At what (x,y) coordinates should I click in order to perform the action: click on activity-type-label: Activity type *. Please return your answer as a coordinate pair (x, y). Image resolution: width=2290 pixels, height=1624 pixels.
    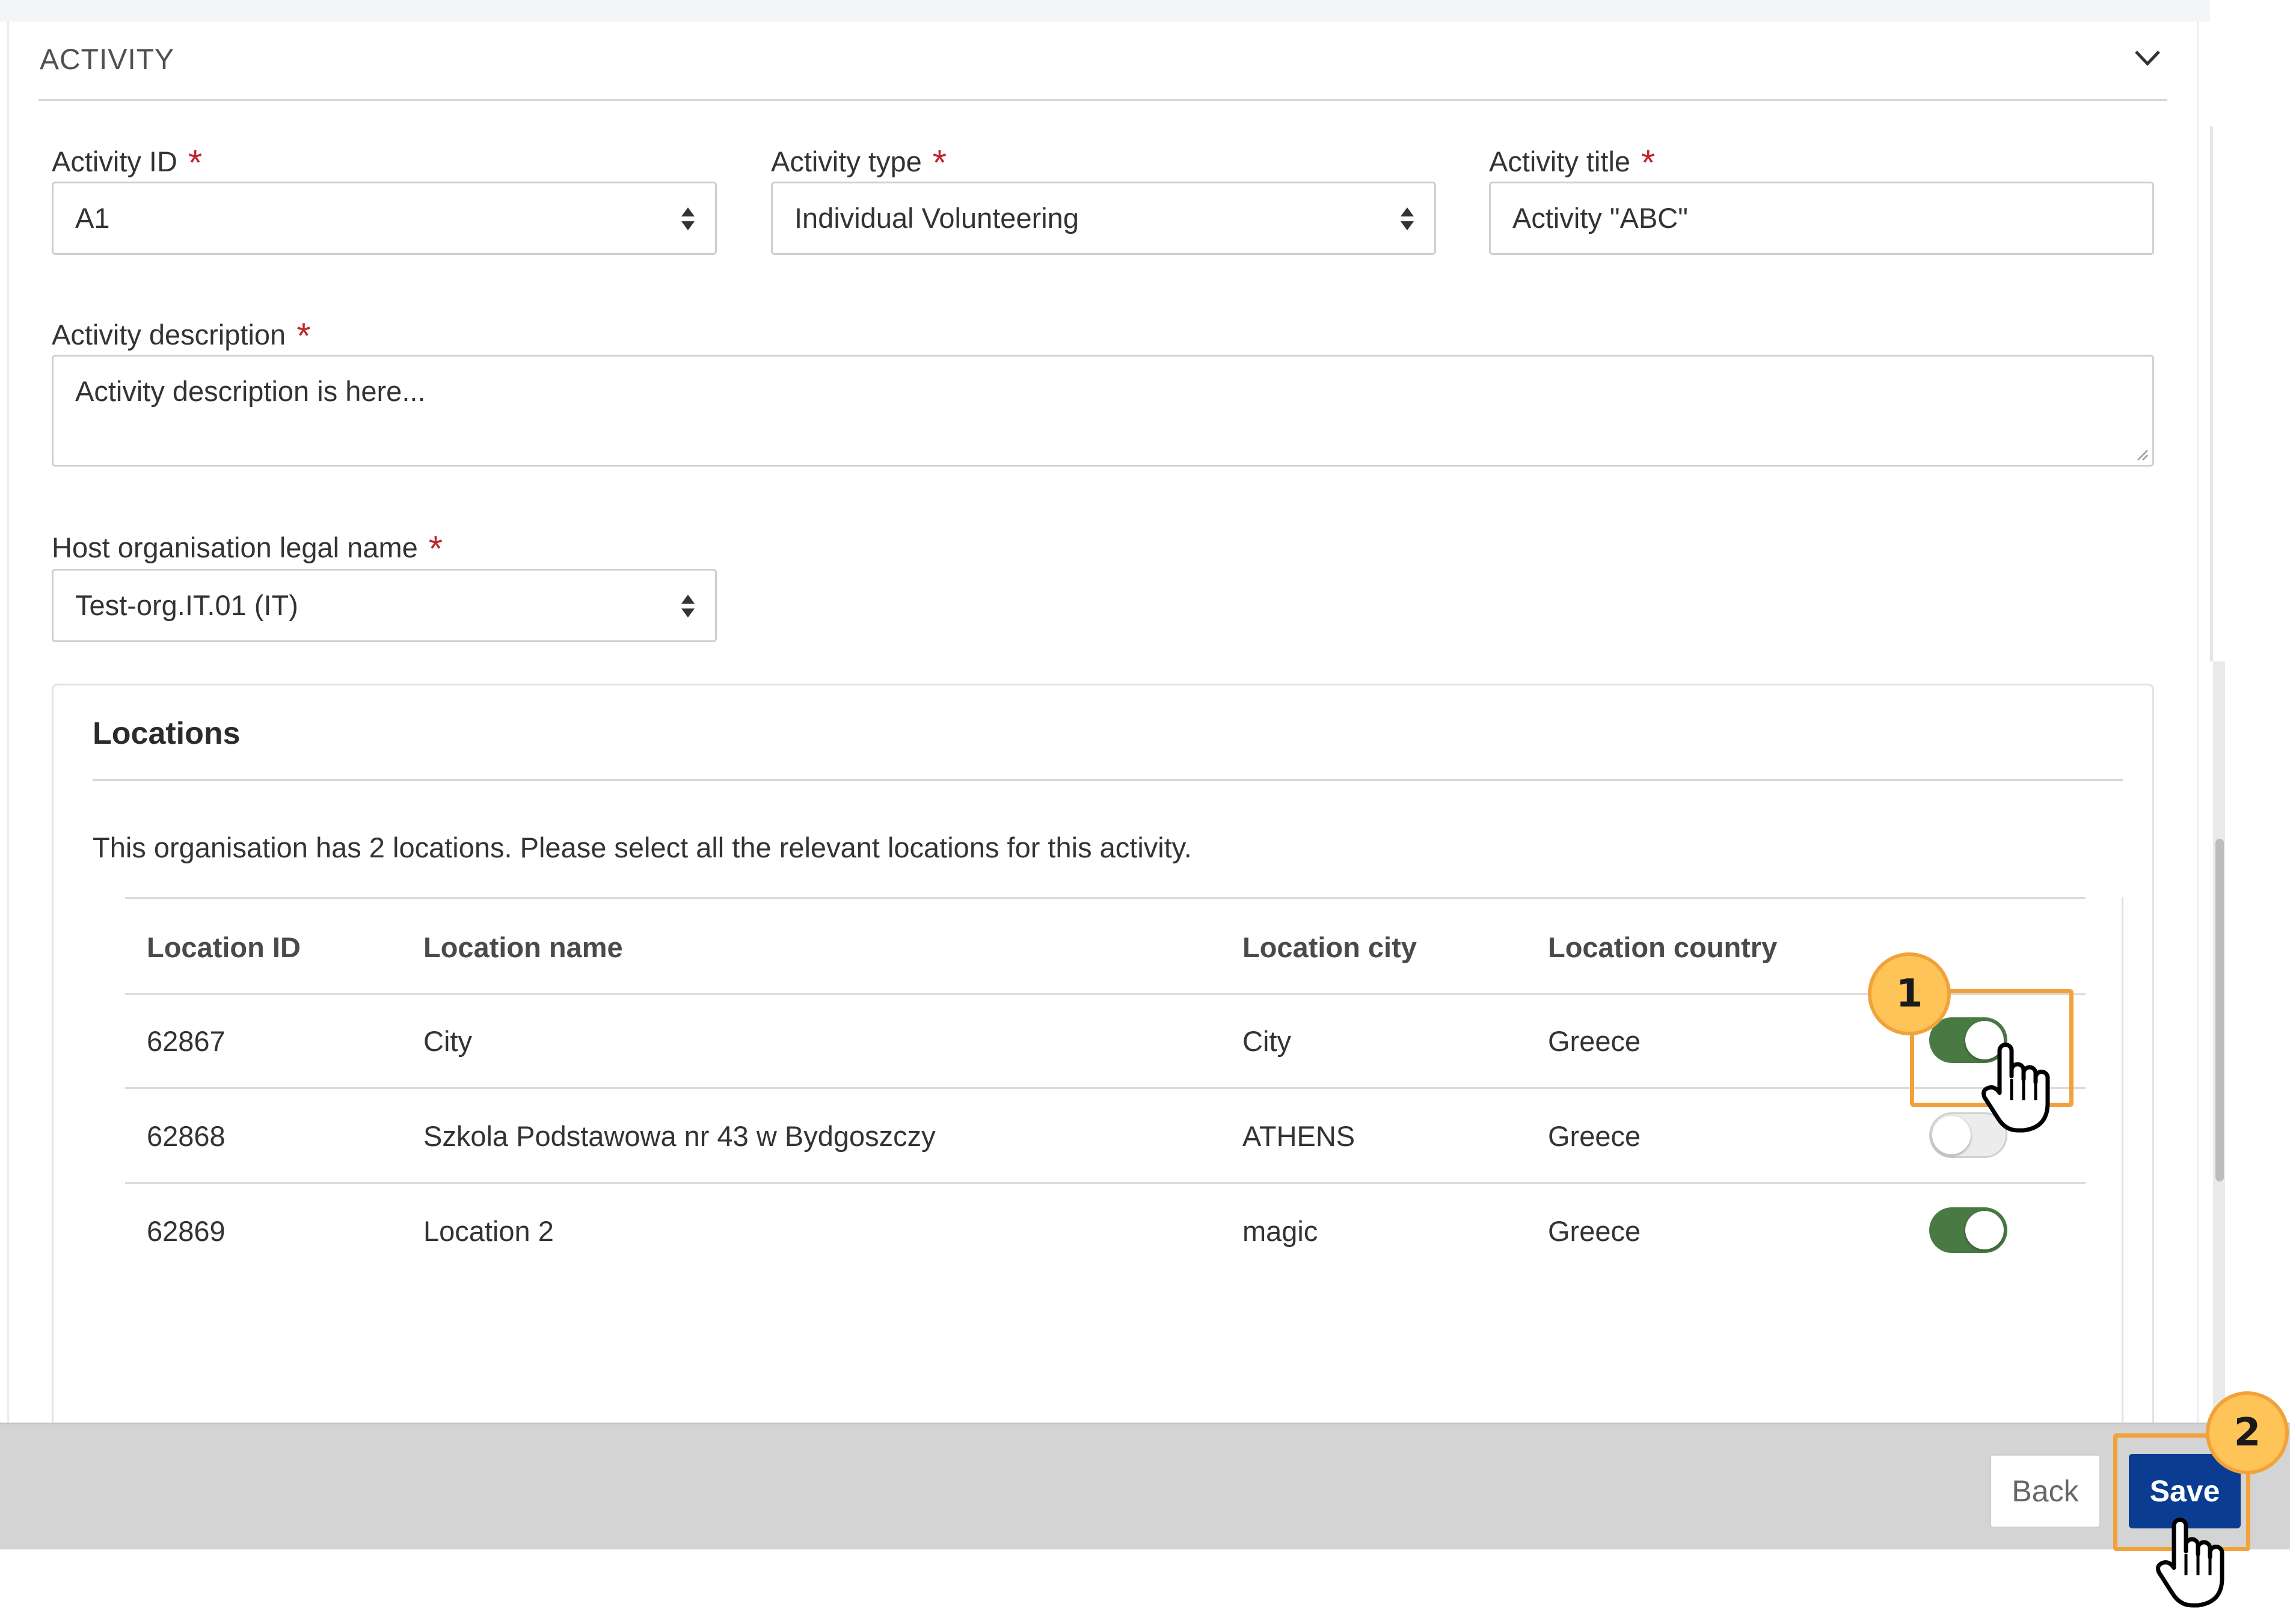
    Looking at the image, I should click on (859, 162).